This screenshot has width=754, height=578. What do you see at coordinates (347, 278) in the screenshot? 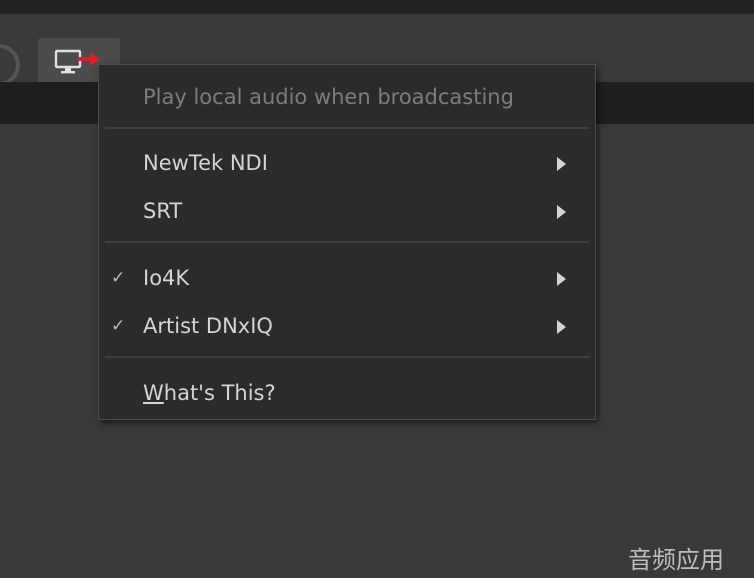
I see `menu-item-io4k: ✓ Io4K` at bounding box center [347, 278].